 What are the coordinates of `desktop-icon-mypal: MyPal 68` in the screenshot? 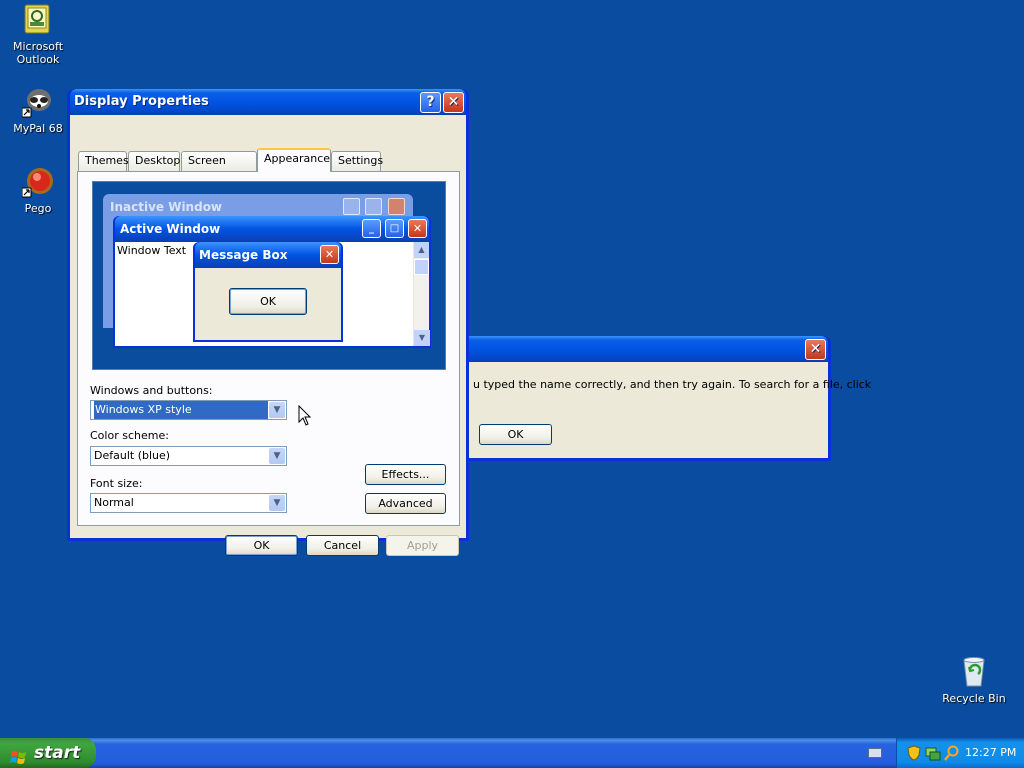 It's located at (38, 110).